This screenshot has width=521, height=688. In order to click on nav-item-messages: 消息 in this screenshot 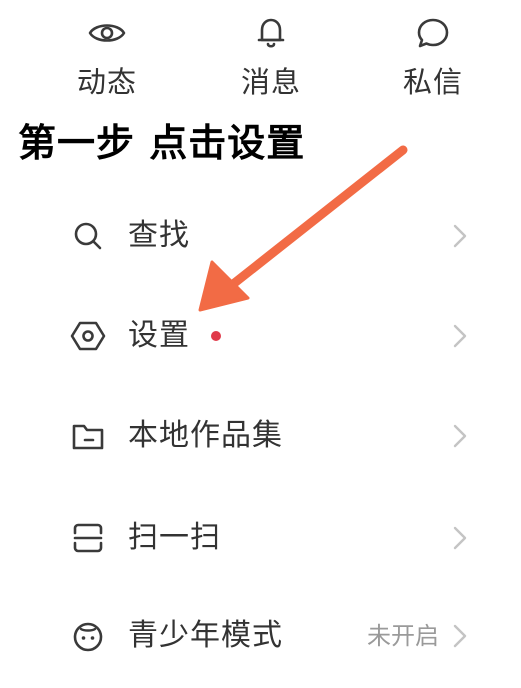, I will do `click(271, 58)`.